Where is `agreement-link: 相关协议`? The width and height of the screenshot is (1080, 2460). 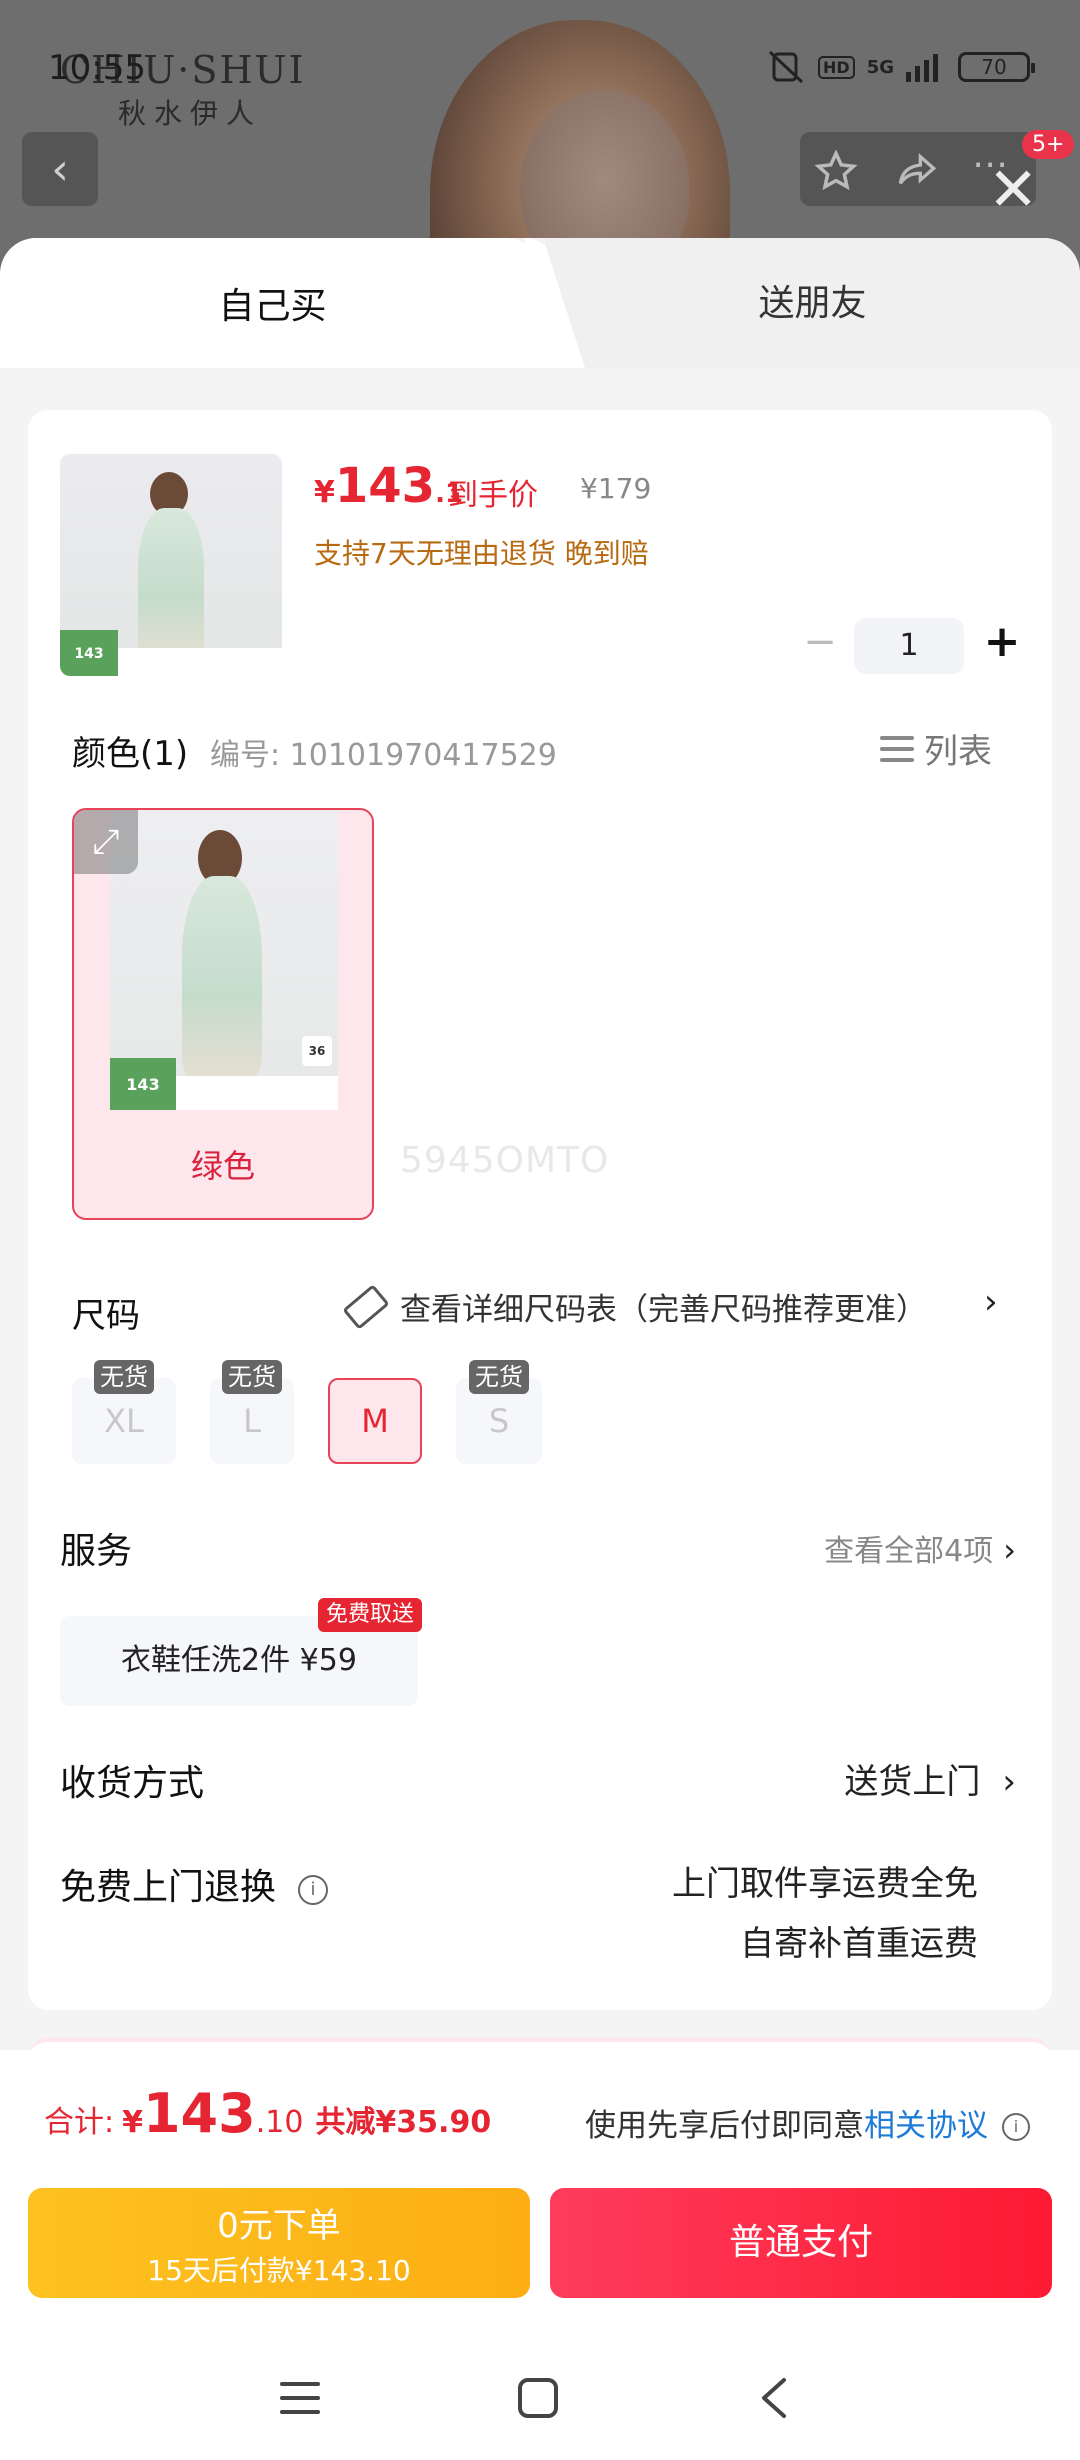 agreement-link: 相关协议 is located at coordinates (926, 2126).